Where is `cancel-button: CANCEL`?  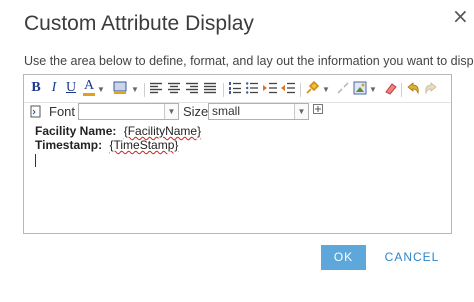
cancel-button: CANCEL is located at coordinates (412, 257).